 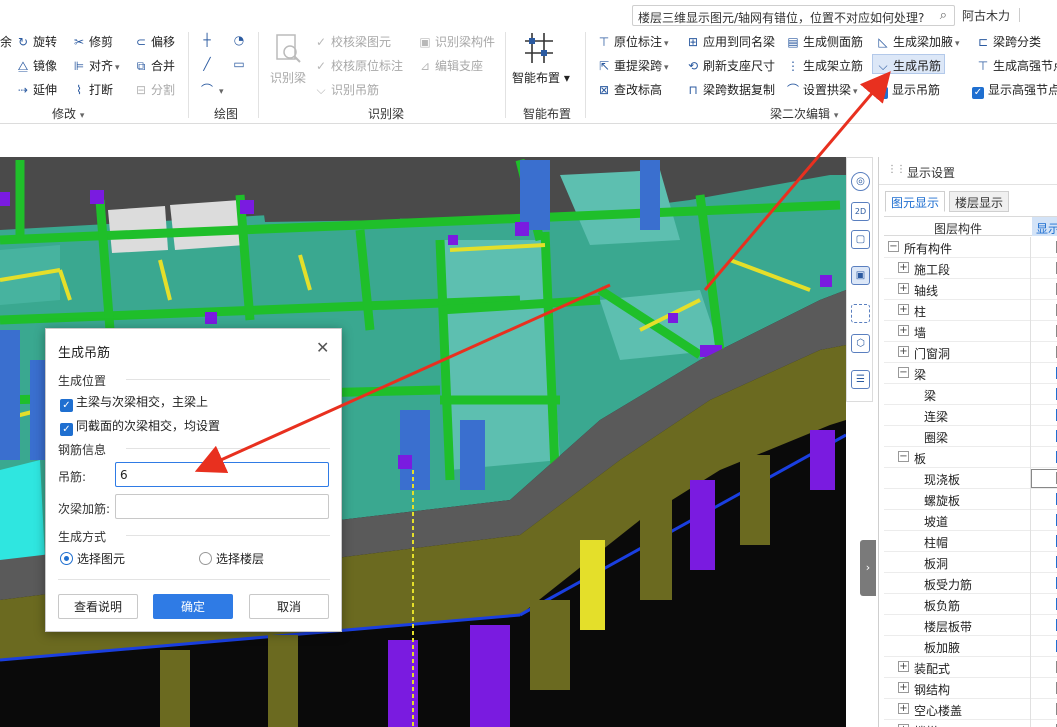 I want to click on search-icon: ⌕, so click(x=943, y=15).